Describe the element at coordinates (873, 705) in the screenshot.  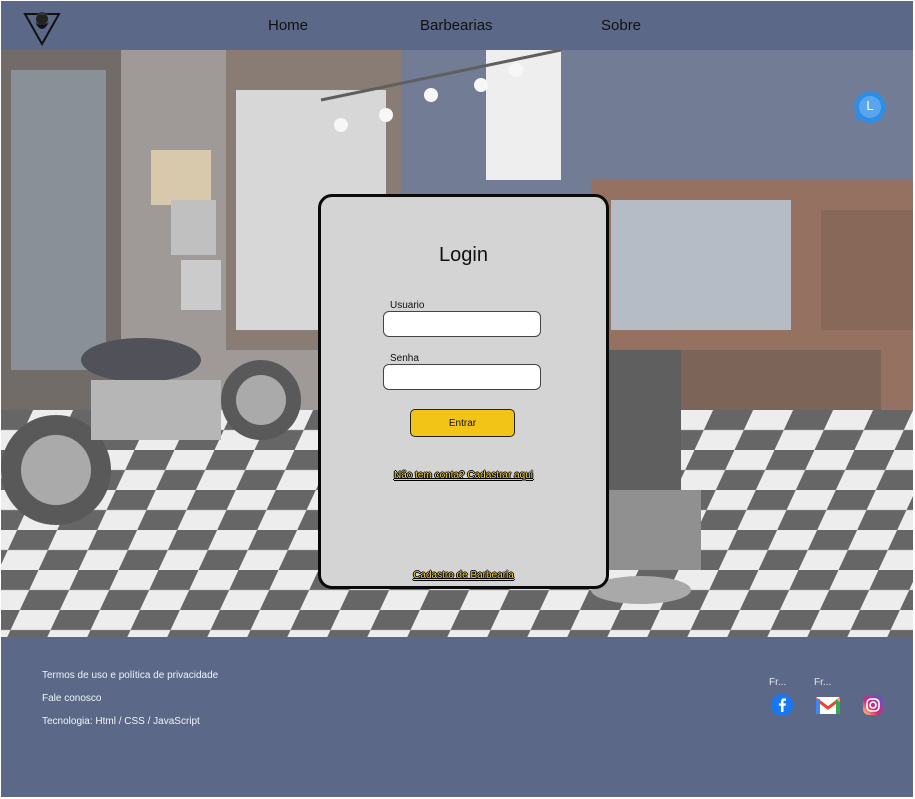
I see `instagram-icon` at that location.